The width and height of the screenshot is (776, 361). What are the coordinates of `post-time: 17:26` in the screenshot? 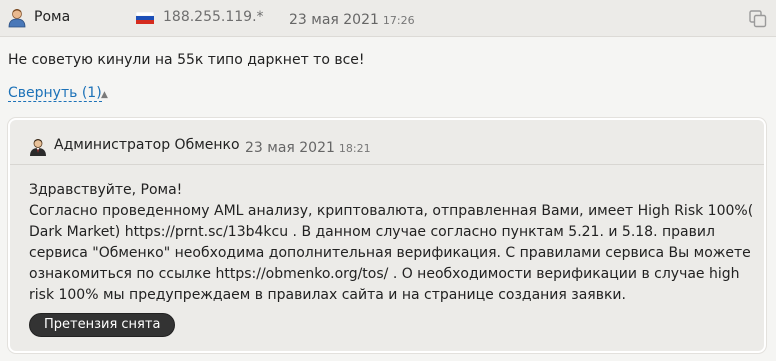 It's located at (398, 20).